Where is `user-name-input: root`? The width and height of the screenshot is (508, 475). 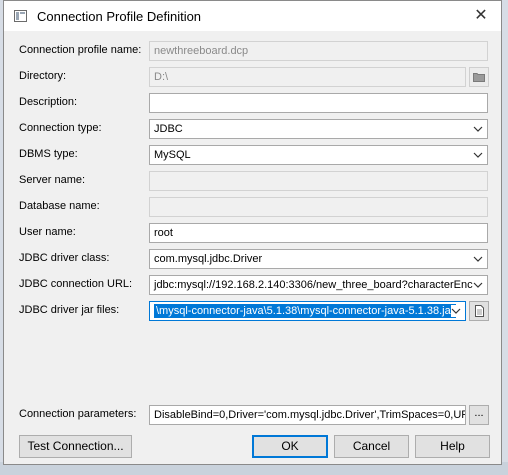
user-name-input: root is located at coordinates (318, 233).